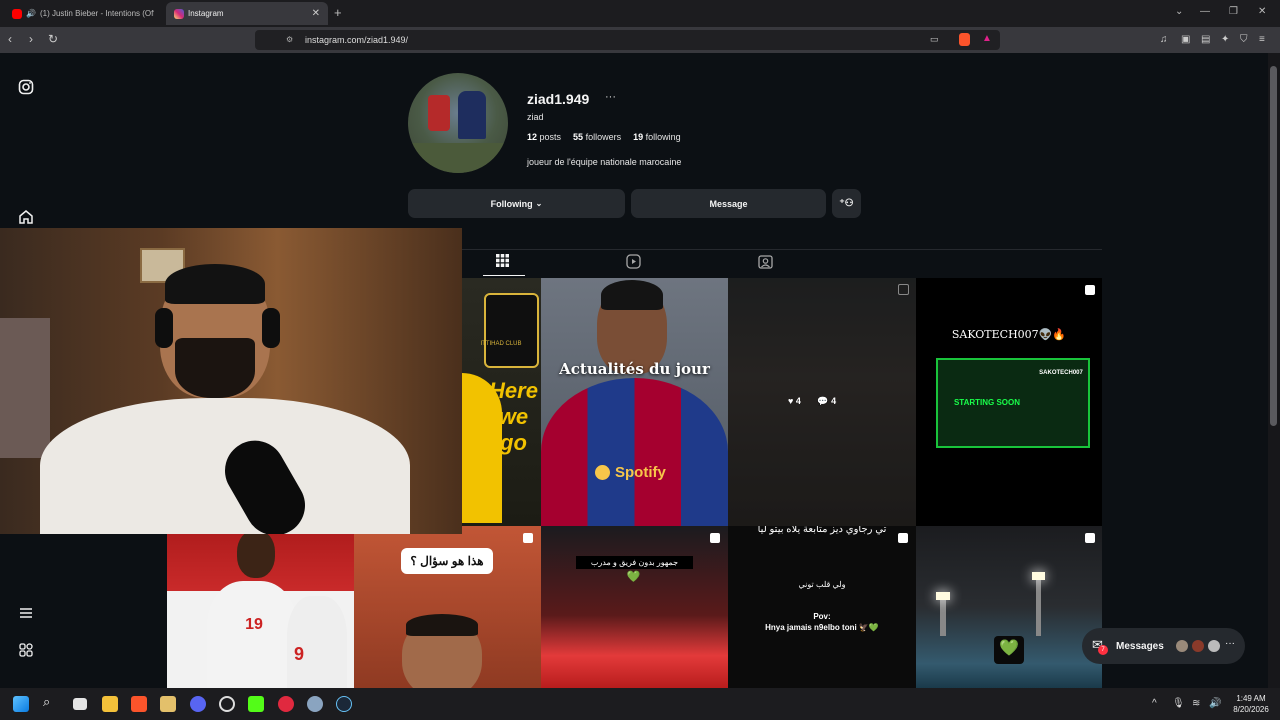 The image size is (1280, 720). What do you see at coordinates (657, 137) in the screenshot?
I see `following-stat: 19 following` at bounding box center [657, 137].